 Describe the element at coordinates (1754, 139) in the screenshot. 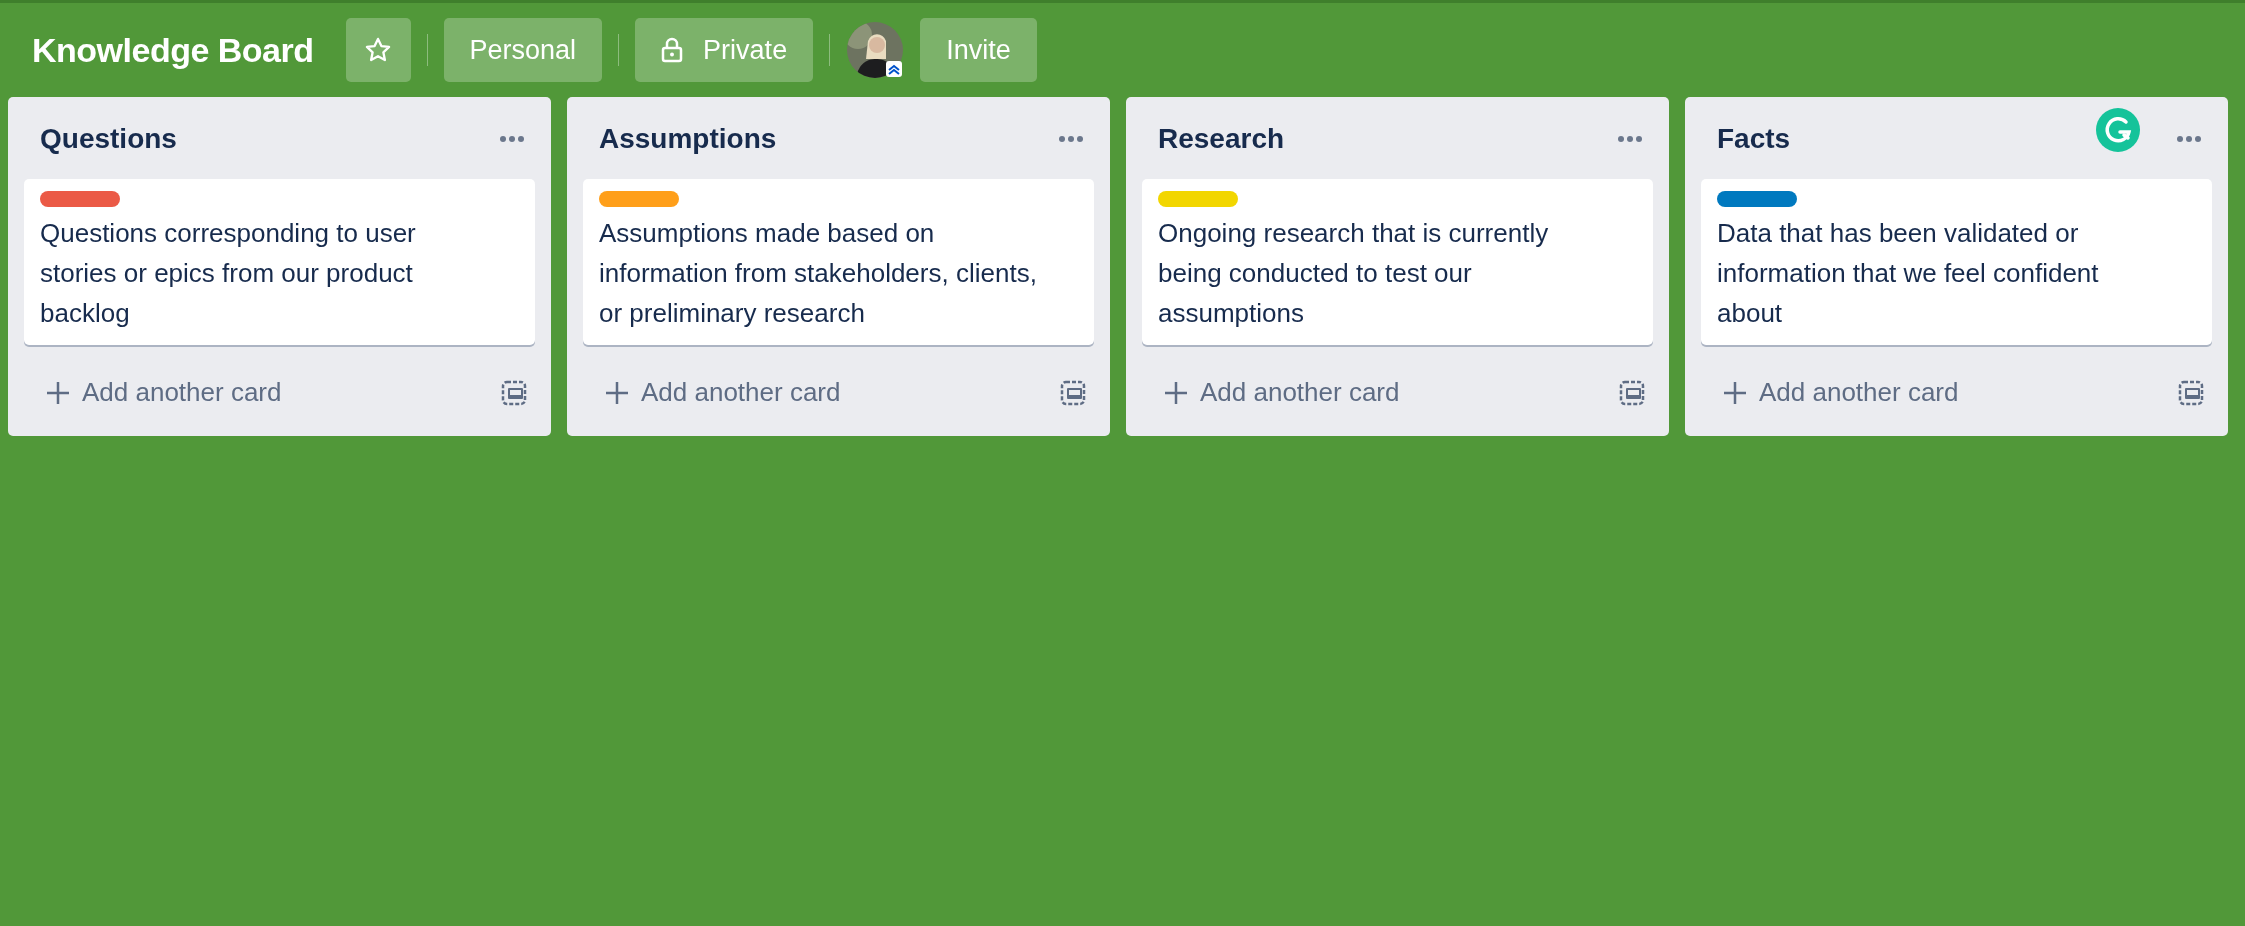

I see `list-title: Facts` at that location.